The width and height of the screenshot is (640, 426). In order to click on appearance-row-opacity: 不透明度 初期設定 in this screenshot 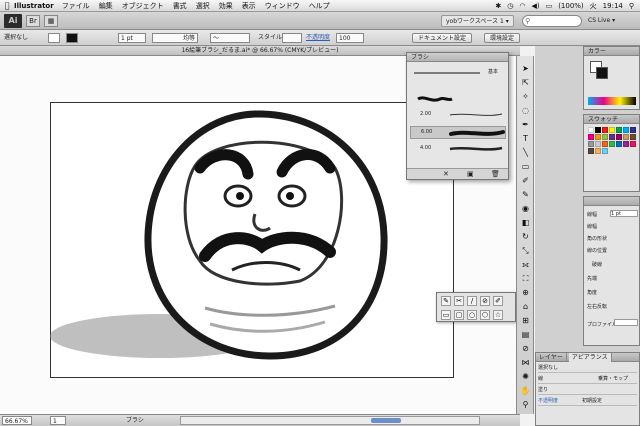, I will do `click(587, 401)`.